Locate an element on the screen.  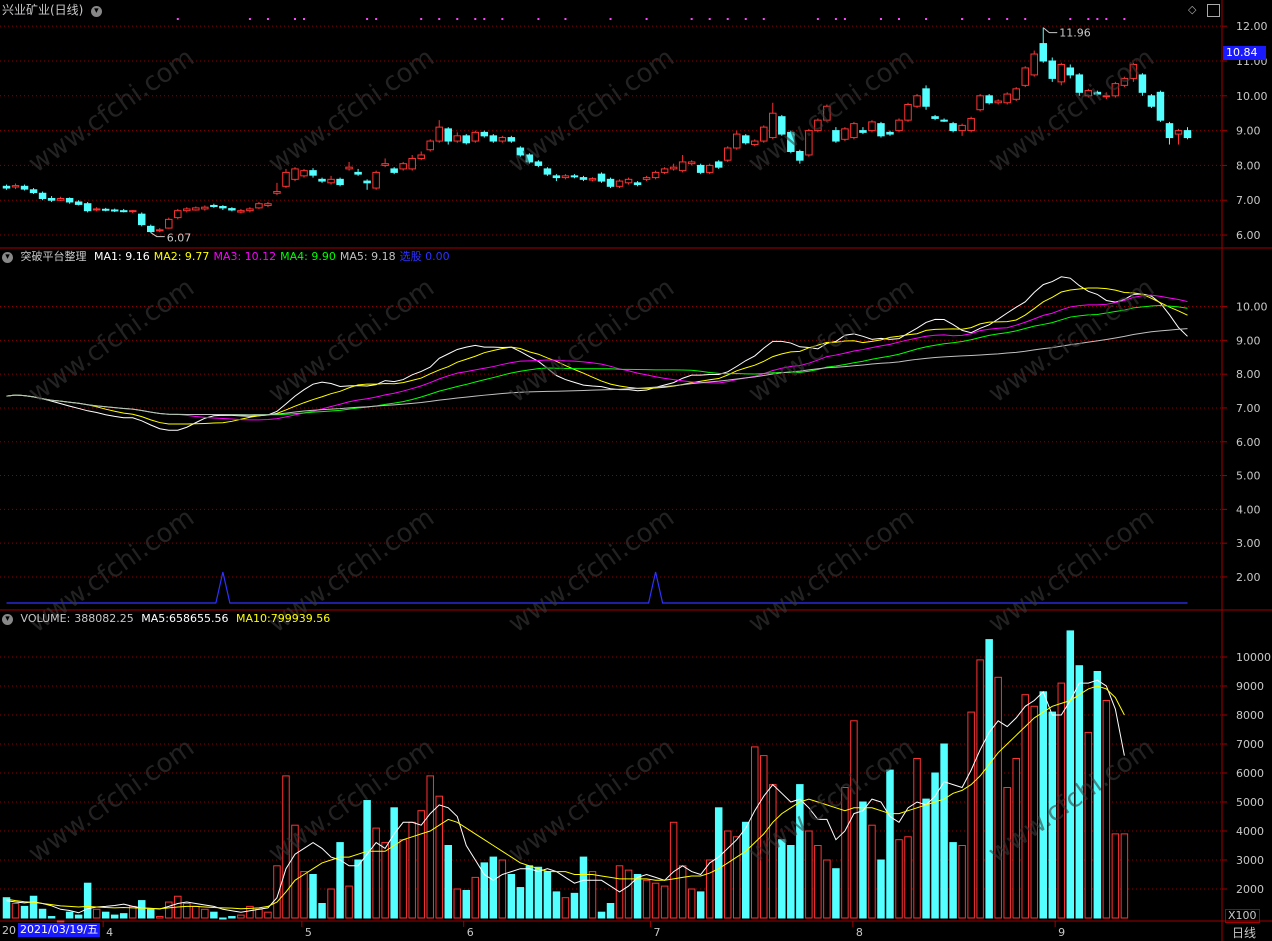
indicator-ma-label-2: MA2: 9.77 is located at coordinates (181, 256).